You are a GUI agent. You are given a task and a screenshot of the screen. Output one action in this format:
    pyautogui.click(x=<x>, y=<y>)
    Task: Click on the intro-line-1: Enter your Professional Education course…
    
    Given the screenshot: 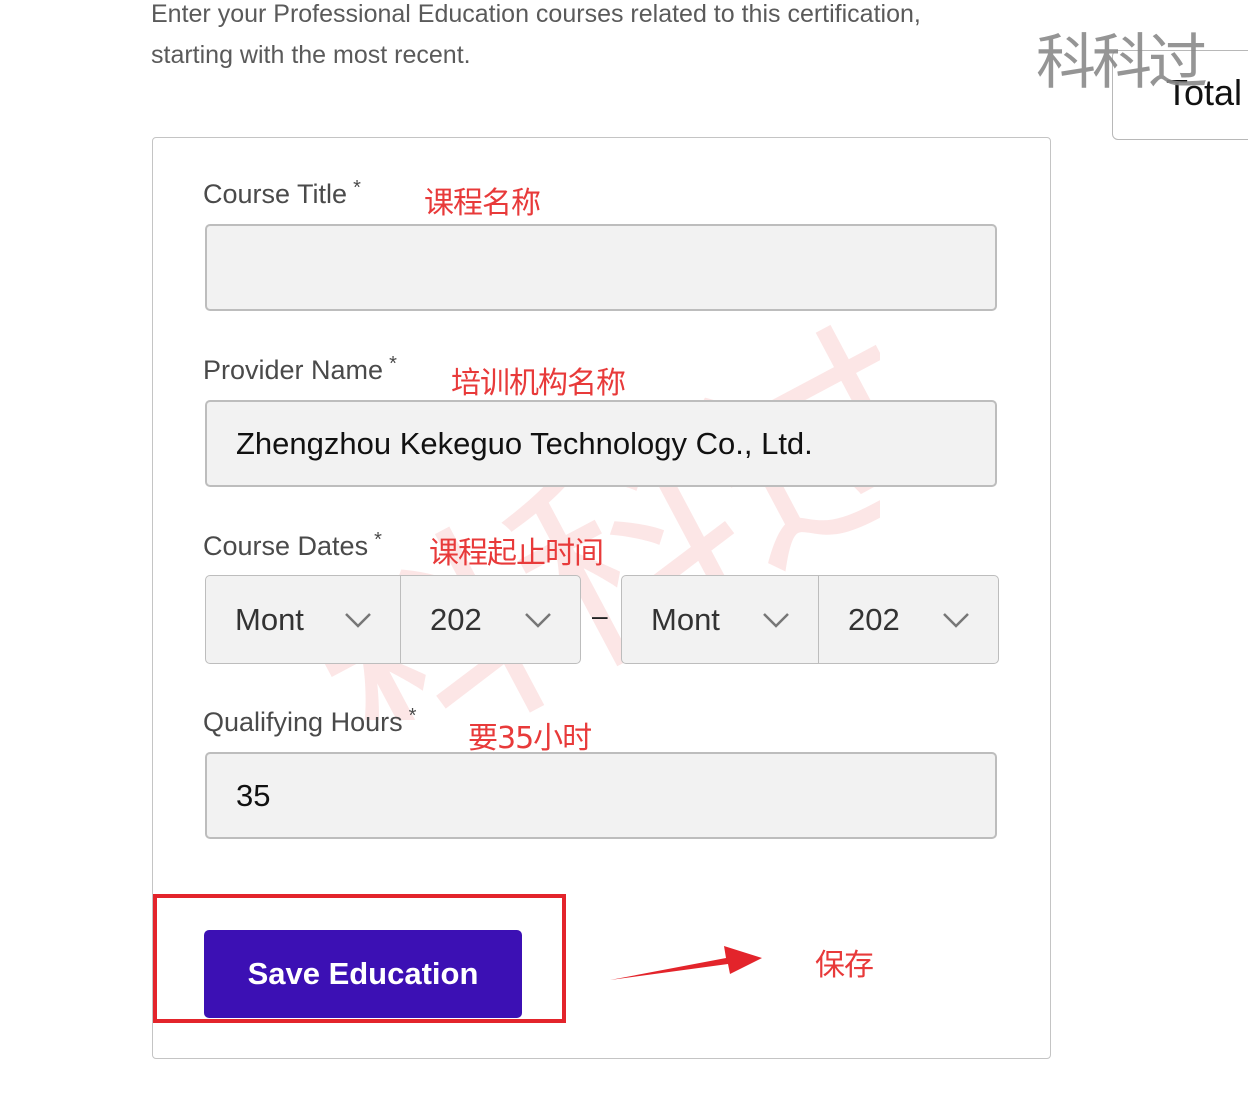 What is the action you would take?
    pyautogui.click(x=536, y=14)
    